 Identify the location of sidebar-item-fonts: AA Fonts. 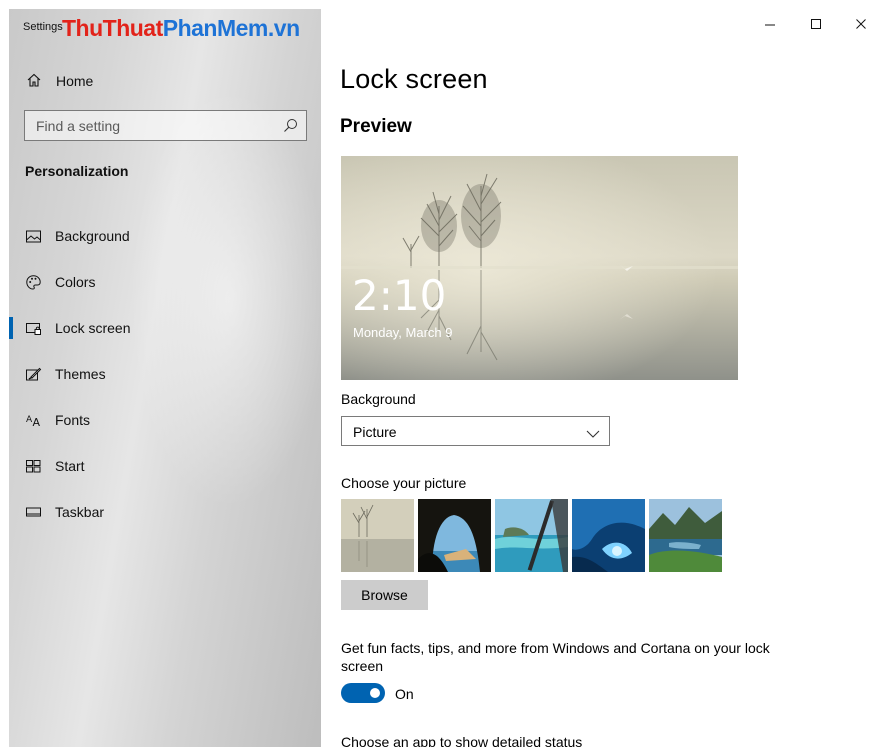
(165, 420).